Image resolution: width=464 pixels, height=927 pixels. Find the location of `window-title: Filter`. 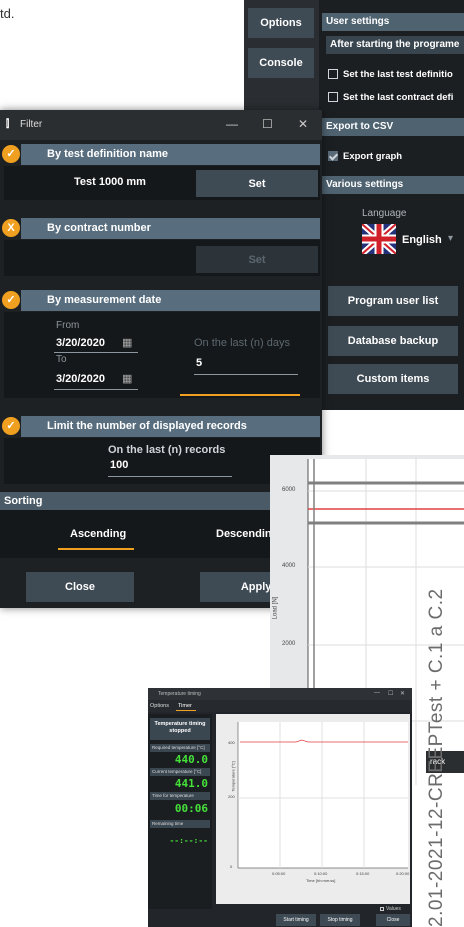

window-title: Filter is located at coordinates (31, 124).